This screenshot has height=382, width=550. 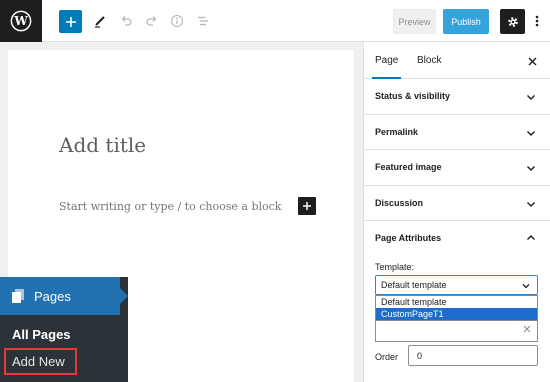 What do you see at coordinates (456, 302) in the screenshot?
I see `template-option: Default template` at bounding box center [456, 302].